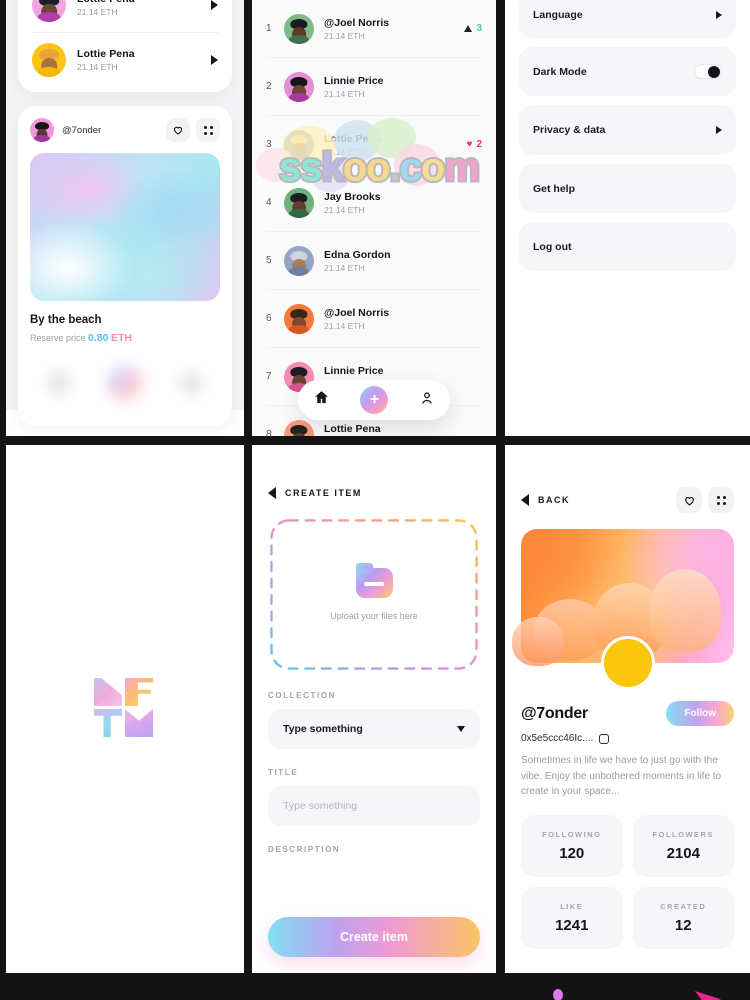 The image size is (750, 1000). What do you see at coordinates (708, 995) in the screenshot?
I see `peek-shape` at bounding box center [708, 995].